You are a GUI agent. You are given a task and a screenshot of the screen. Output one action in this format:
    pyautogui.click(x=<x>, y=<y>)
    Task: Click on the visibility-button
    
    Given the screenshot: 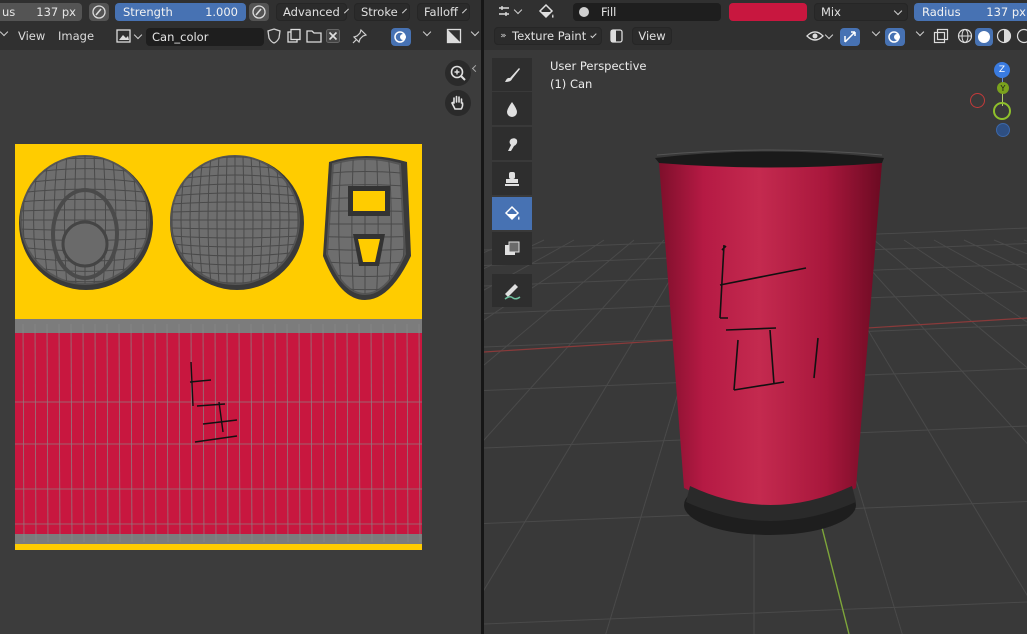 What is the action you would take?
    pyautogui.click(x=820, y=36)
    